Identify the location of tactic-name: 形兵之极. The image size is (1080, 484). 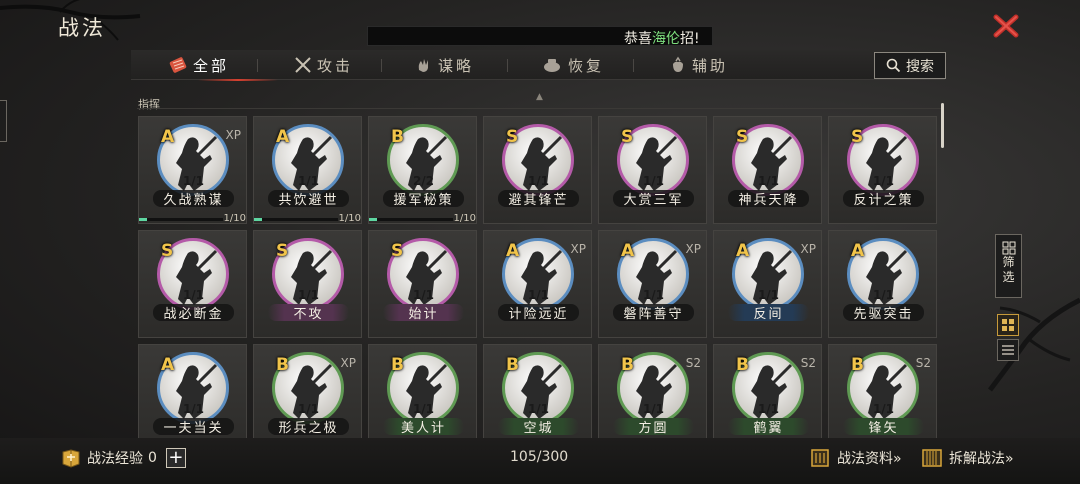
(308, 428).